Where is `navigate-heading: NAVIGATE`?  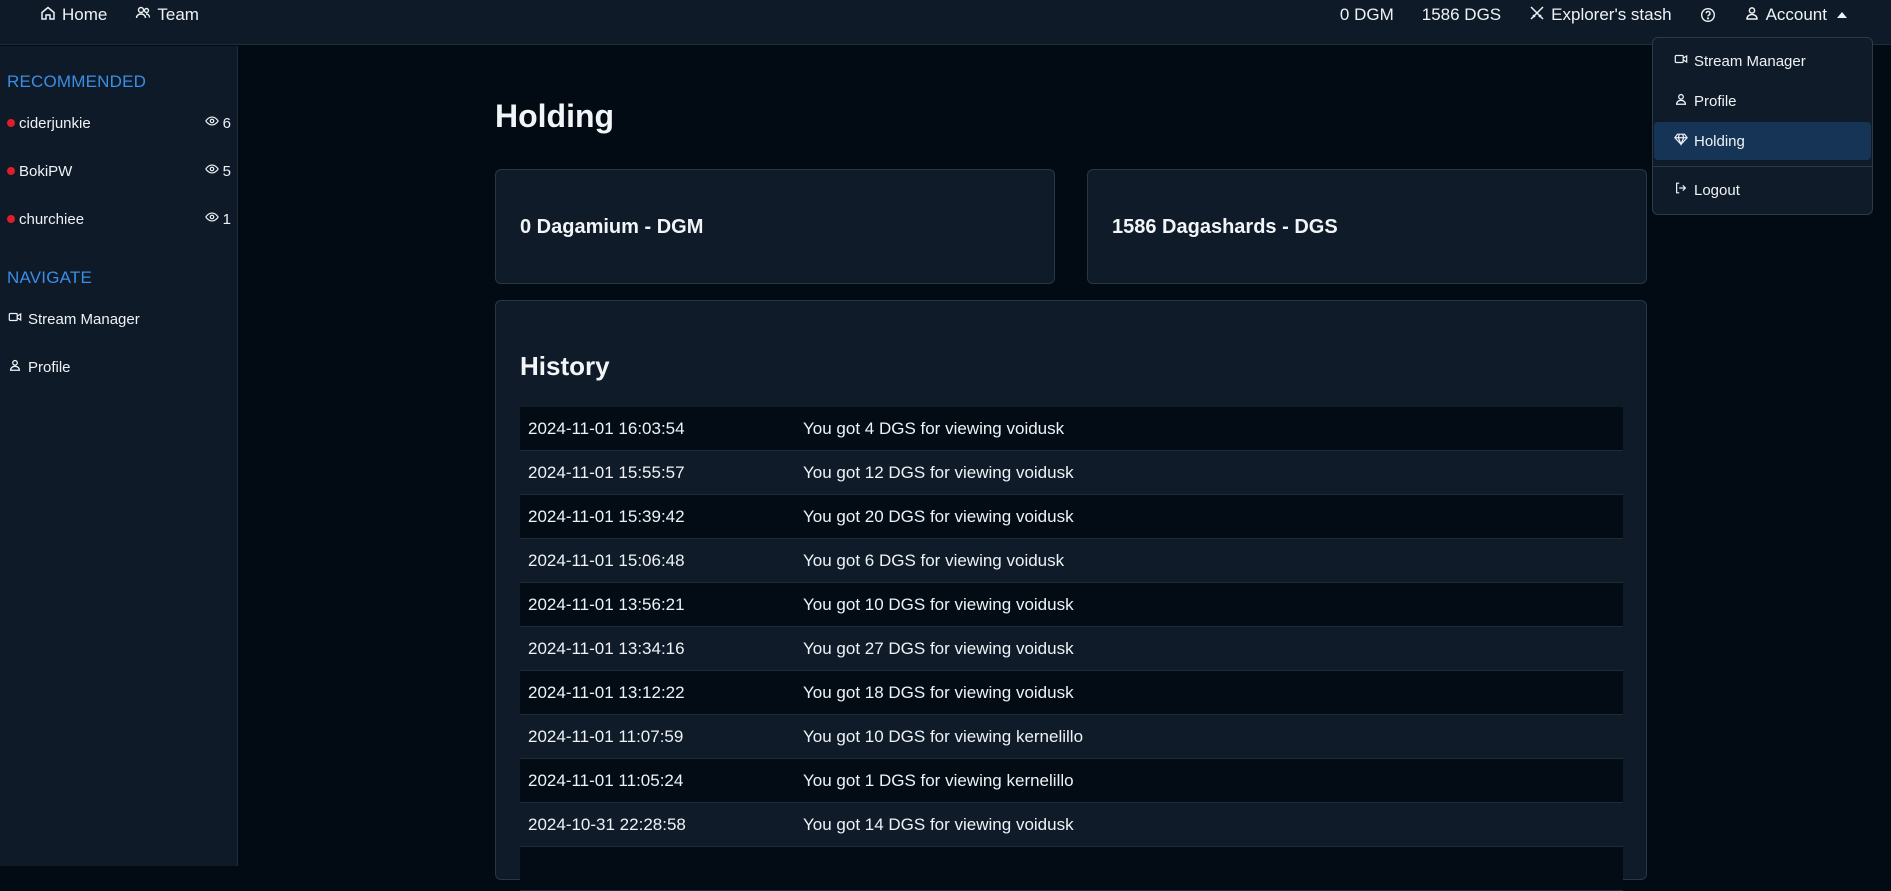 navigate-heading: NAVIGATE is located at coordinates (50, 277).